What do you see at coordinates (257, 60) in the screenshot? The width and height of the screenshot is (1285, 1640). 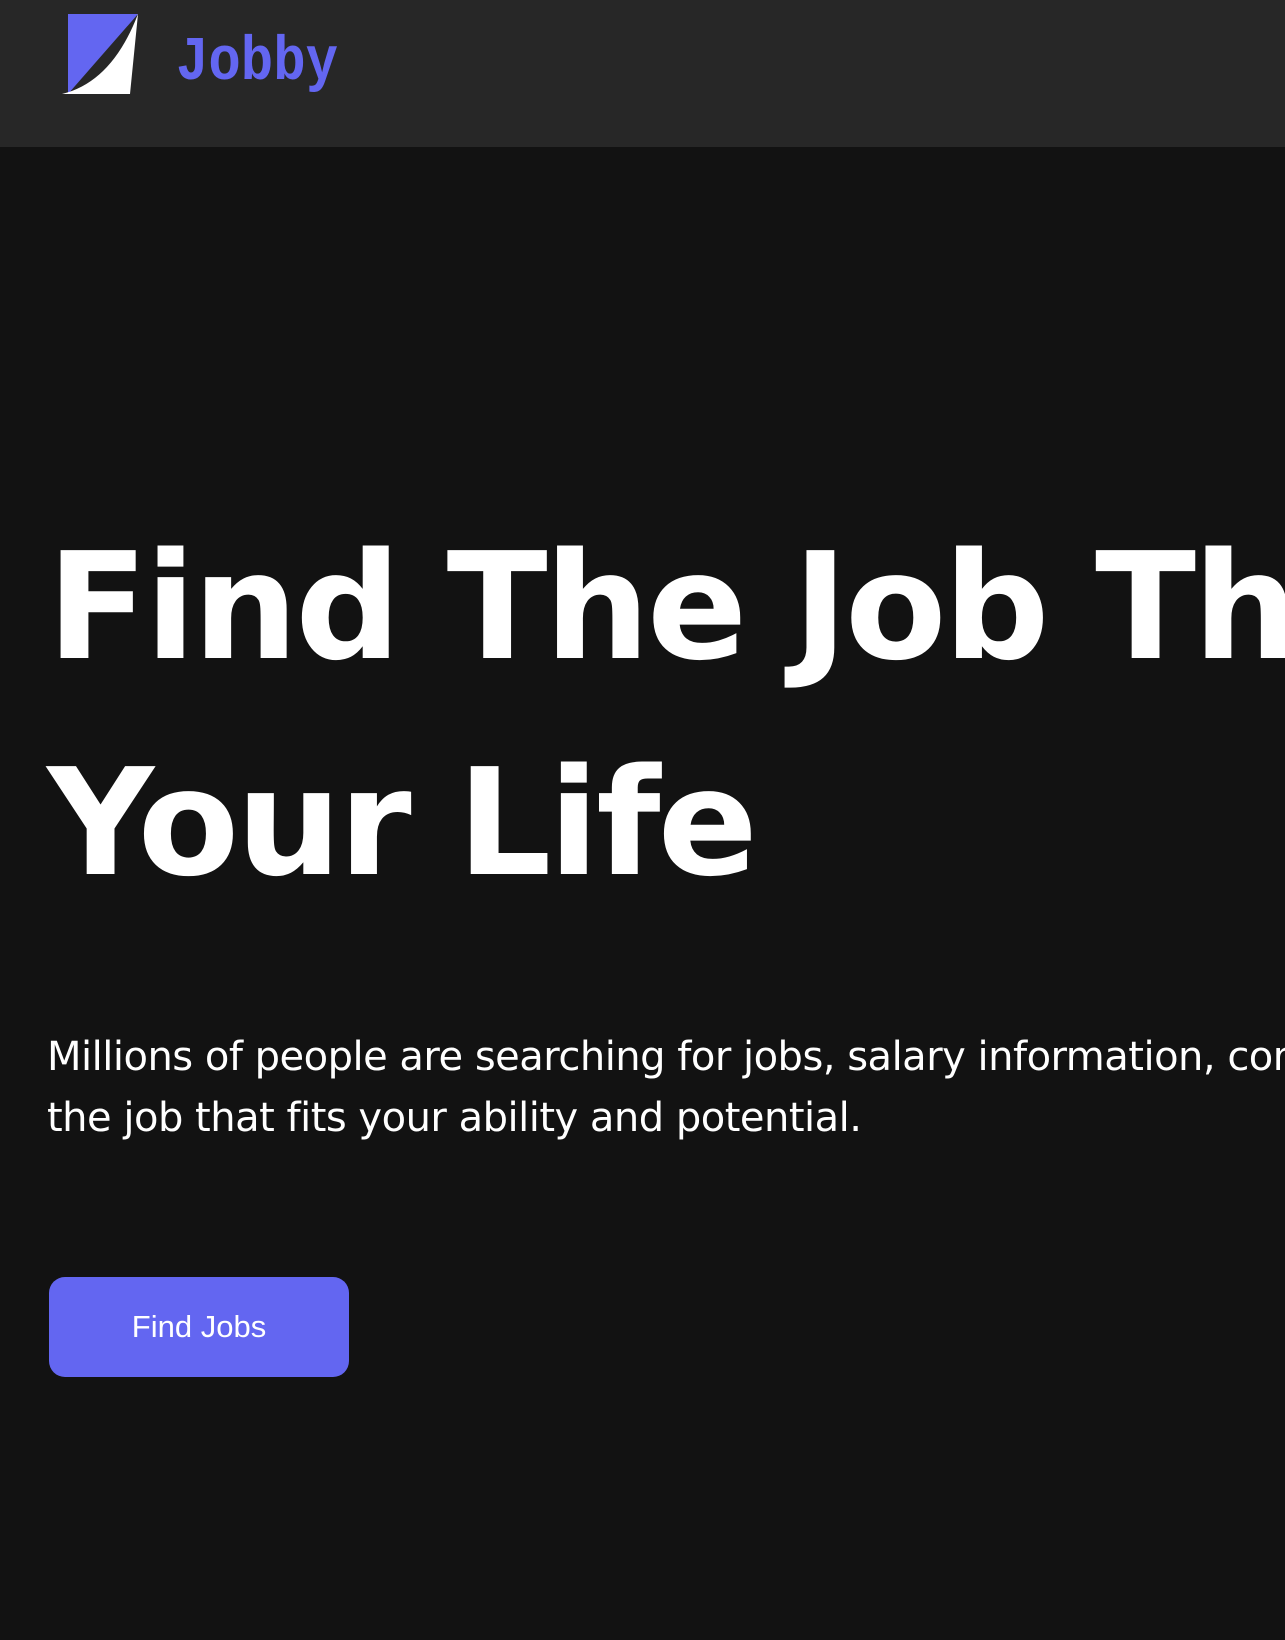 I see `jobby-logo-text: Jobby` at bounding box center [257, 60].